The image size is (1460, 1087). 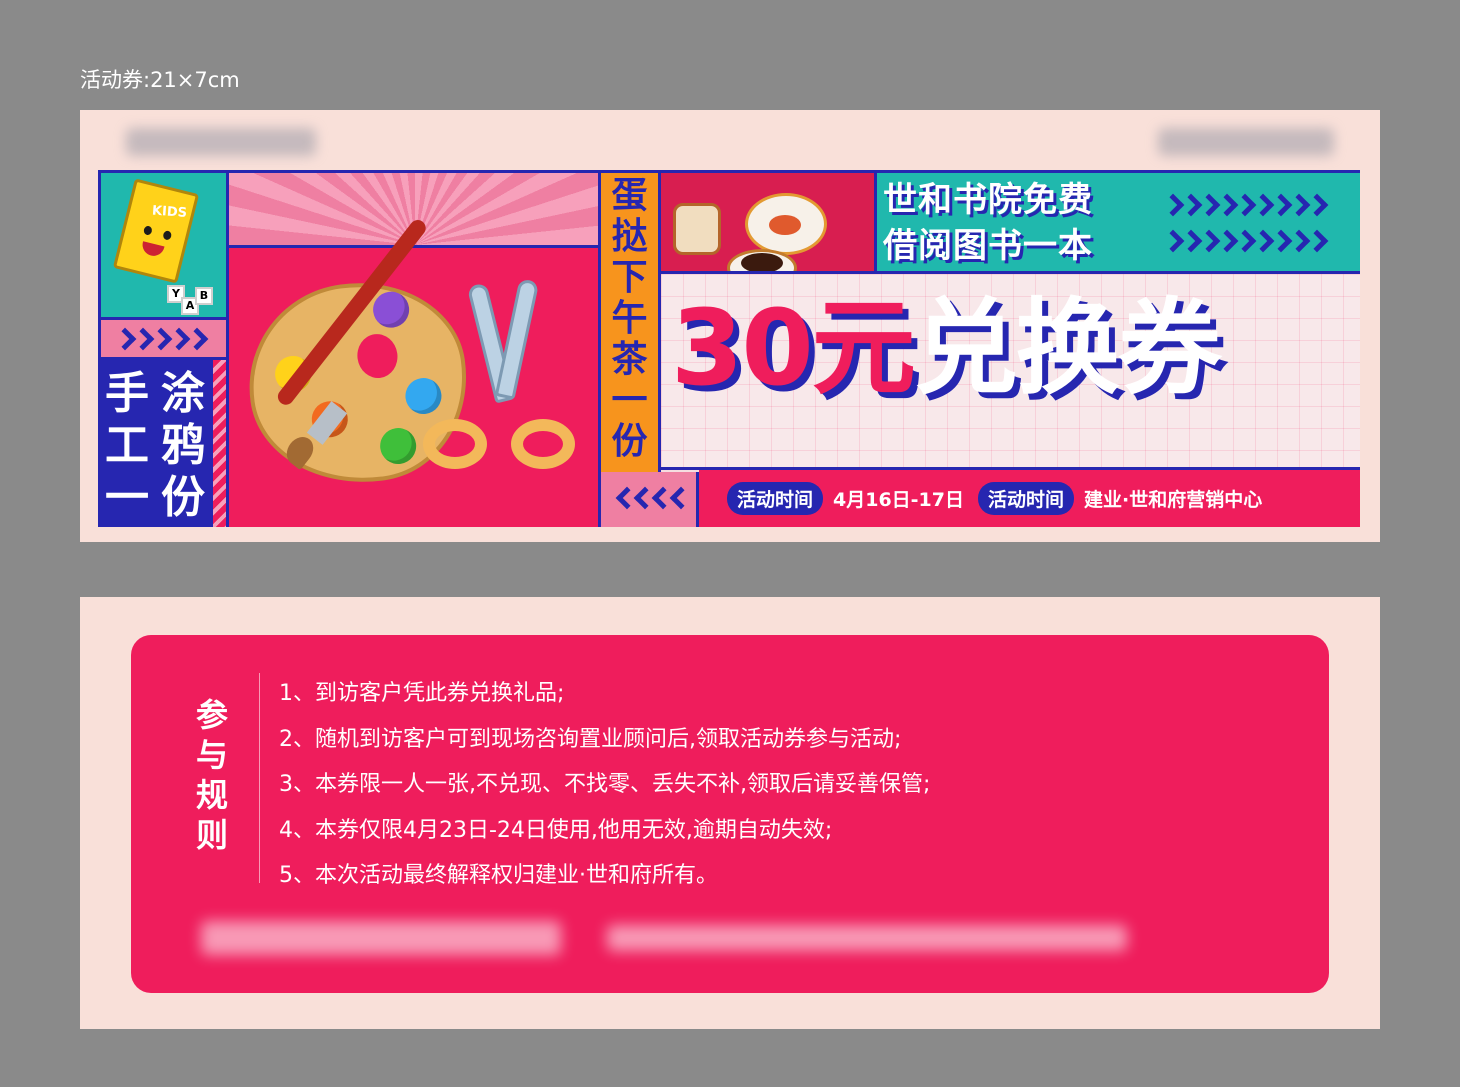 What do you see at coordinates (629, 400) in the screenshot?
I see `cake-char: 一` at bounding box center [629, 400].